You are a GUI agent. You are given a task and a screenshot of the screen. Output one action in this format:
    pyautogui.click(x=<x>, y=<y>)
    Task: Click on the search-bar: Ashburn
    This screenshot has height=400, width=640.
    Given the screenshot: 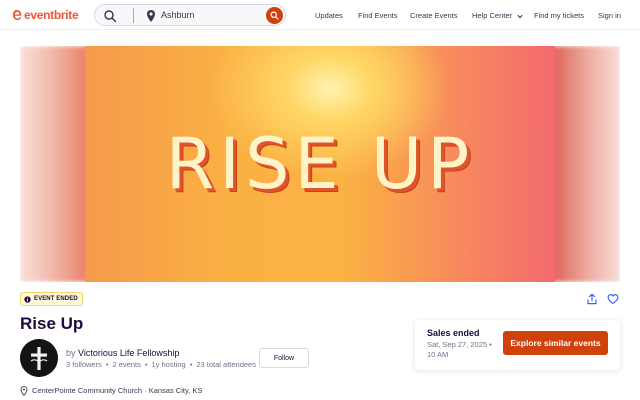 What is the action you would take?
    pyautogui.click(x=190, y=15)
    